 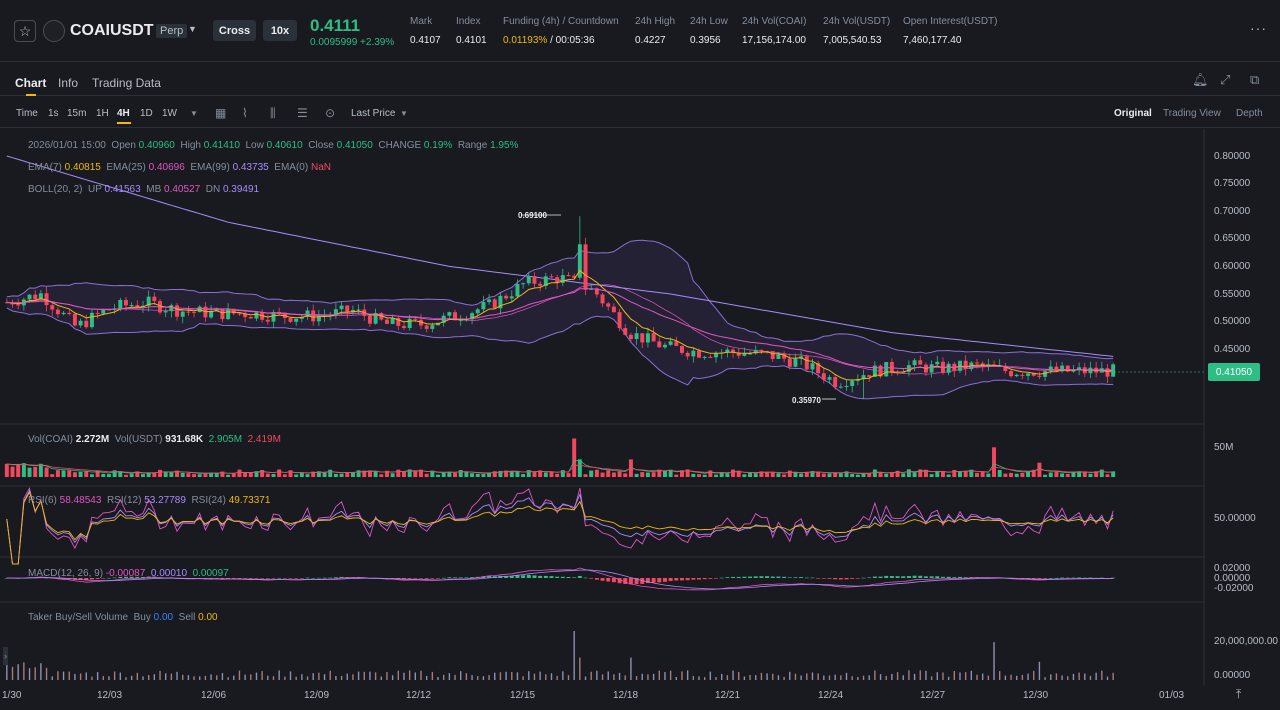 I want to click on x-tick: 12/30, so click(x=1036, y=695).